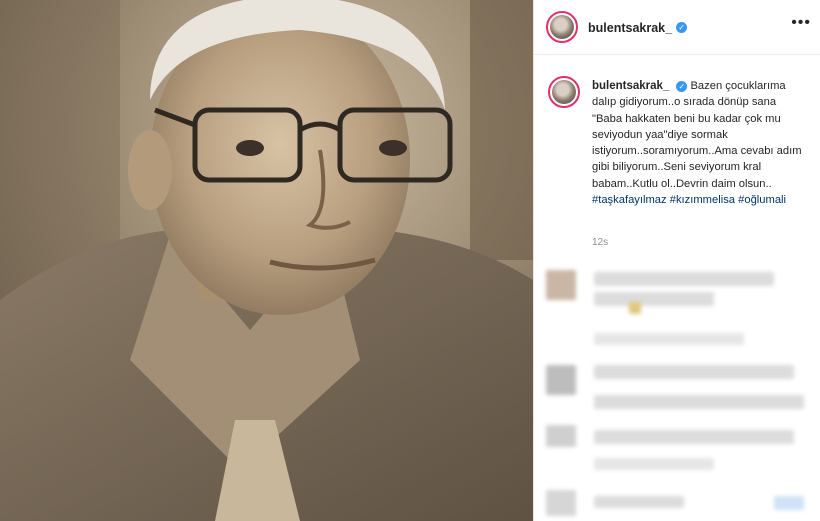 This screenshot has width=820, height=521. What do you see at coordinates (801, 23) in the screenshot?
I see `more-options-icon: •••` at bounding box center [801, 23].